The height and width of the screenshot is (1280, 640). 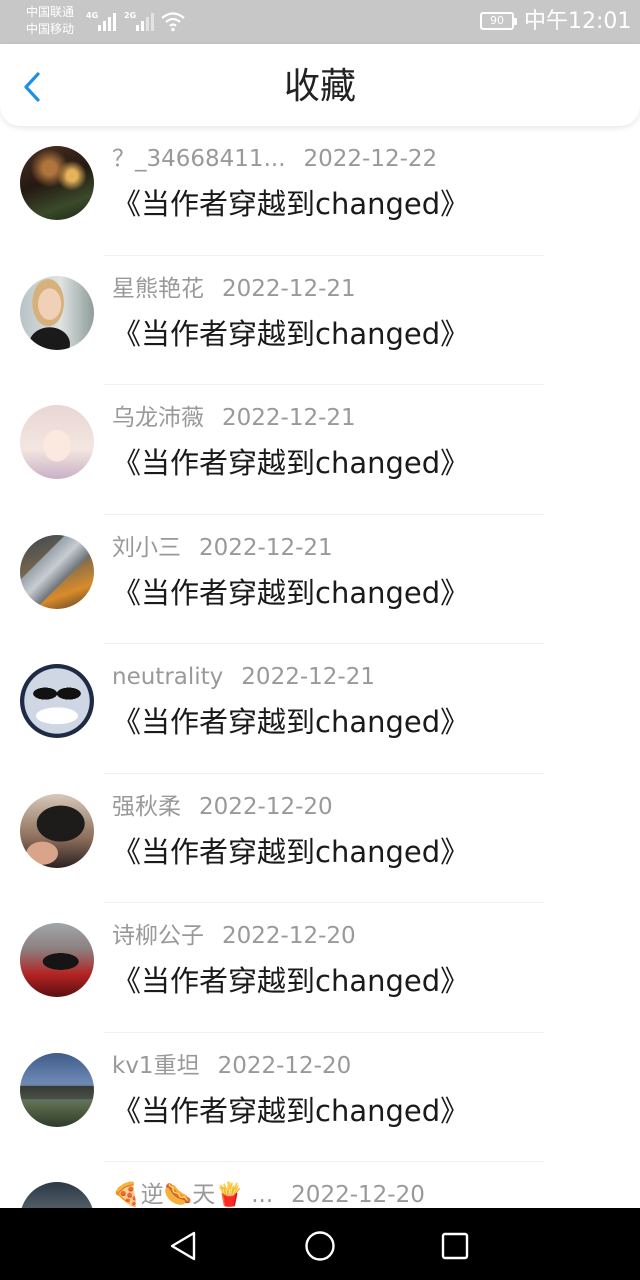 What do you see at coordinates (103, 21) in the screenshot?
I see `signal-1-icon: 4G` at bounding box center [103, 21].